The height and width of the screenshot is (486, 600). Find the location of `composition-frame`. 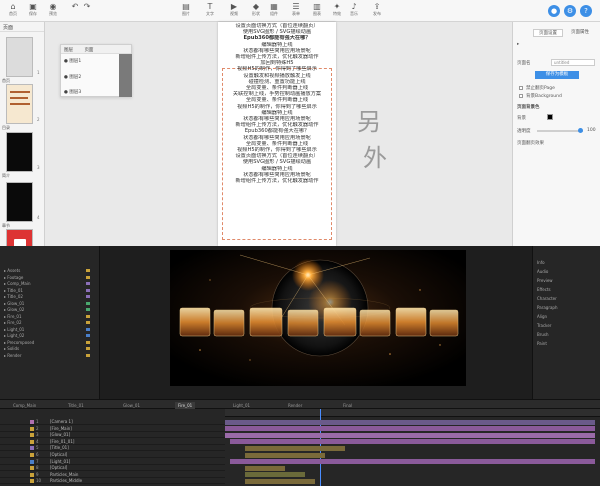

composition-frame is located at coordinates (318, 318).